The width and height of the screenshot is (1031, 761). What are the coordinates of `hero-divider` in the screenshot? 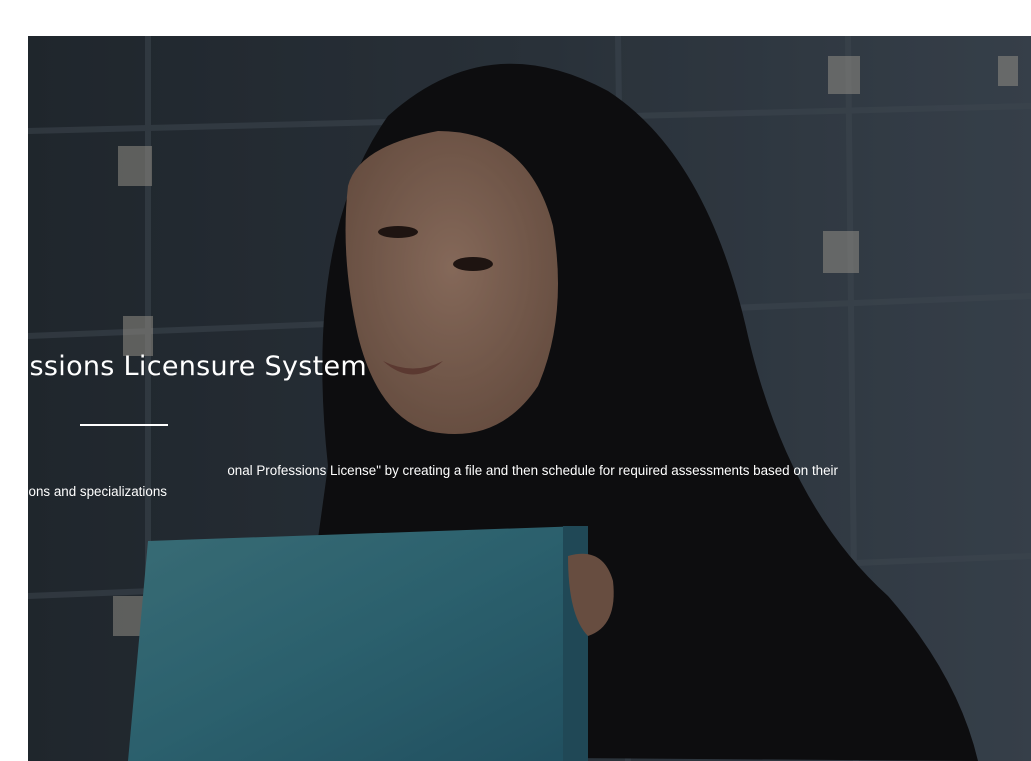 It's located at (124, 425).